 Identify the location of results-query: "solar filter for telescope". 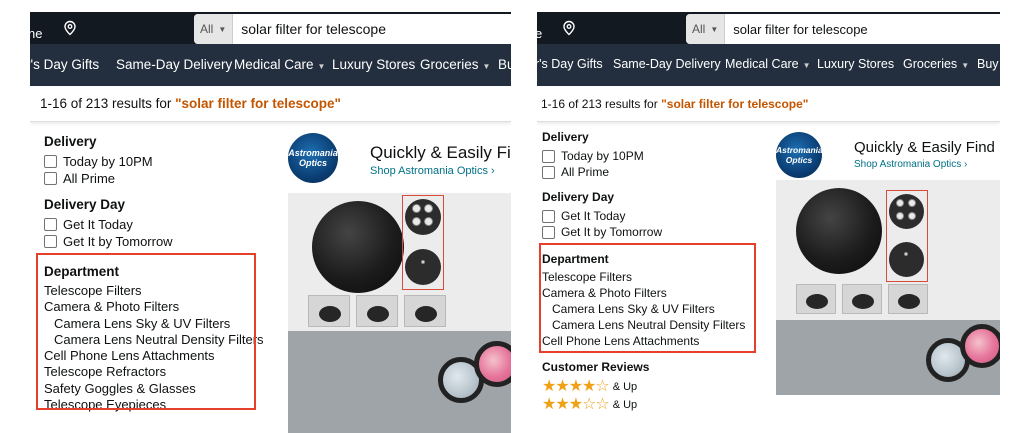
(735, 104).